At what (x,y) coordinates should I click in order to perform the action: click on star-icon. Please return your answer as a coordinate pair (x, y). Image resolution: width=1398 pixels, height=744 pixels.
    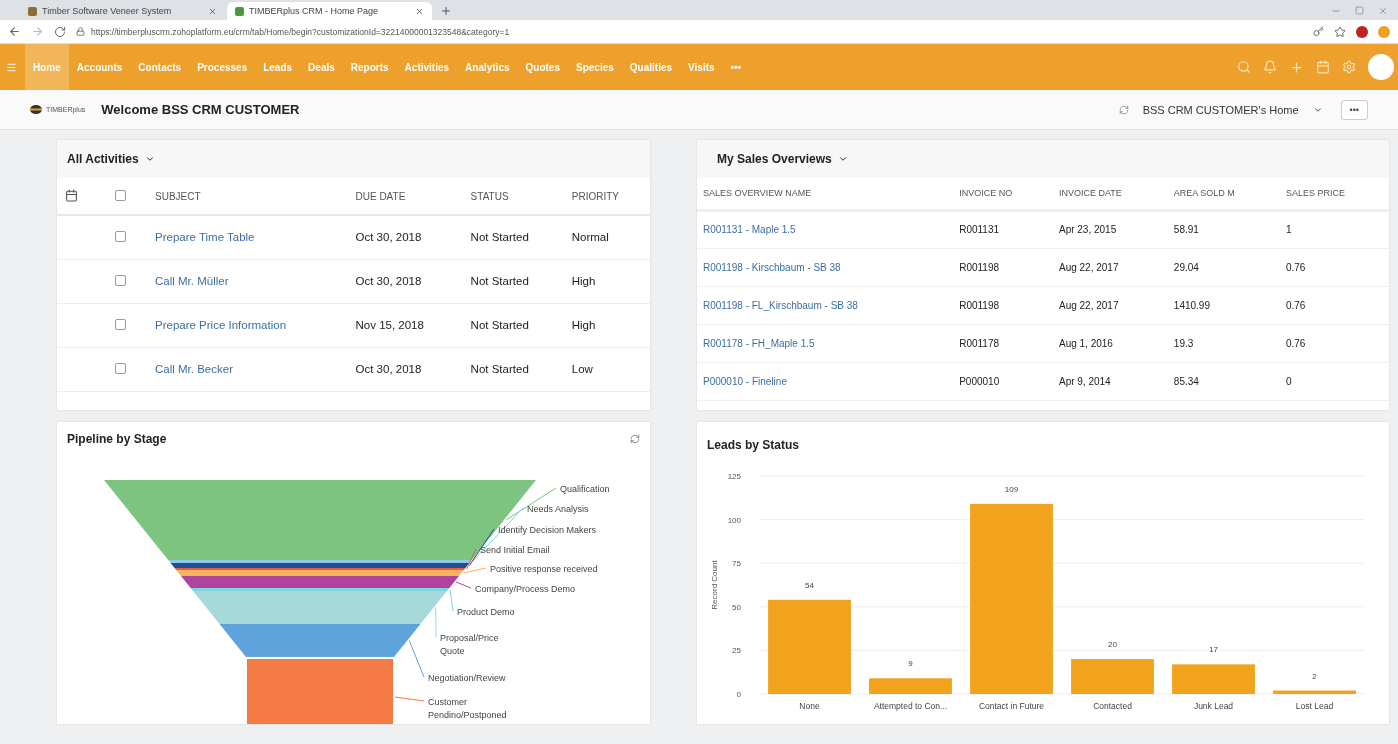
    Looking at the image, I should click on (1340, 31).